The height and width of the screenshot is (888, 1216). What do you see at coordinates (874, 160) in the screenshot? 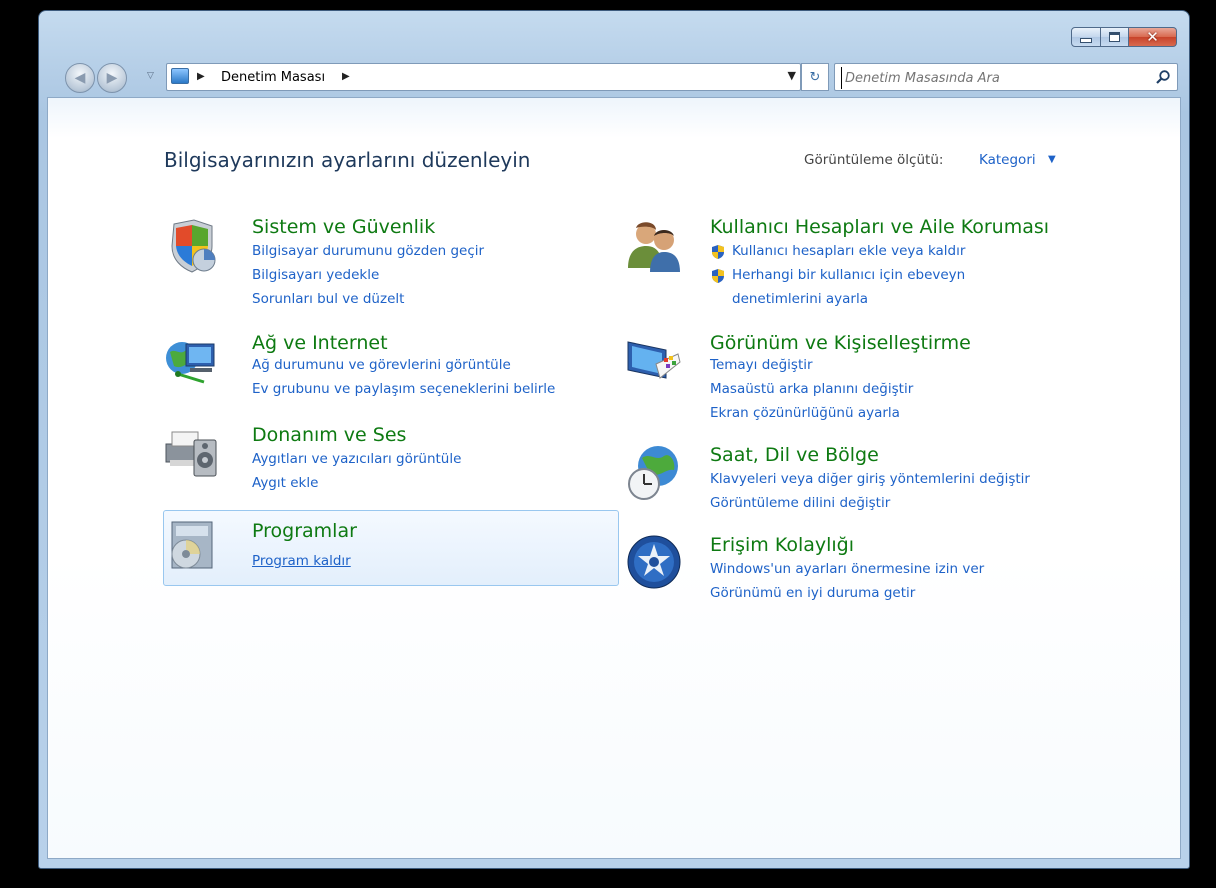
I see `view-by-label: Görüntüleme ölçütü:` at bounding box center [874, 160].